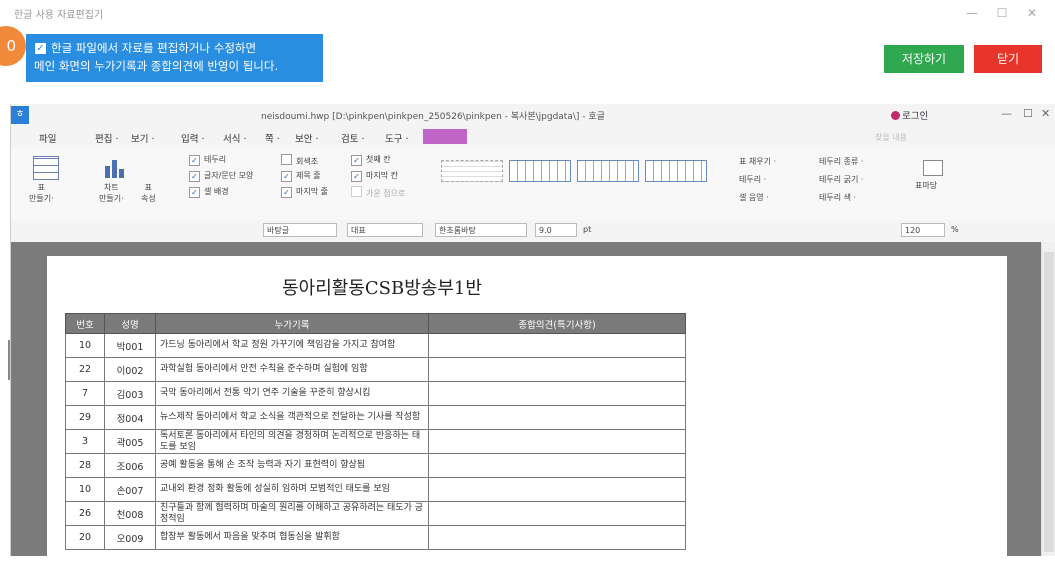  I want to click on check-last-col: ✓ 마지막 칸, so click(374, 176).